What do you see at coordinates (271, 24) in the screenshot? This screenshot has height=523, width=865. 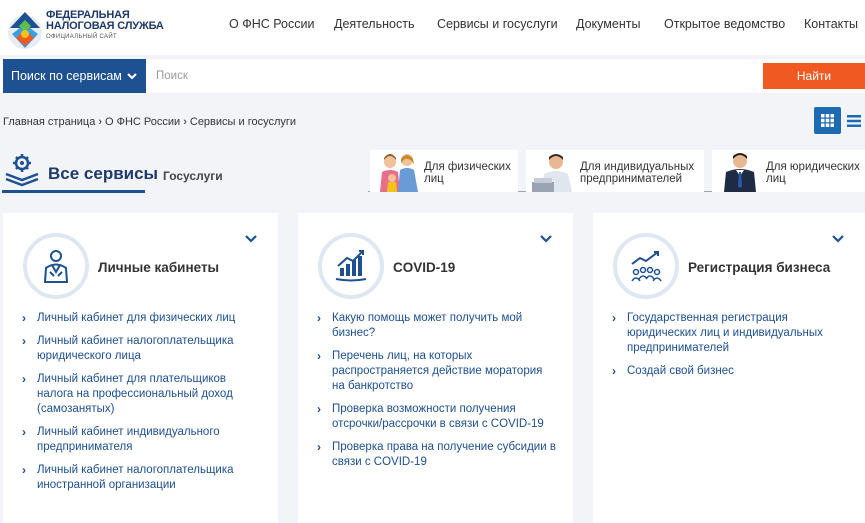 I see `nav-about: О ФНС России` at bounding box center [271, 24].